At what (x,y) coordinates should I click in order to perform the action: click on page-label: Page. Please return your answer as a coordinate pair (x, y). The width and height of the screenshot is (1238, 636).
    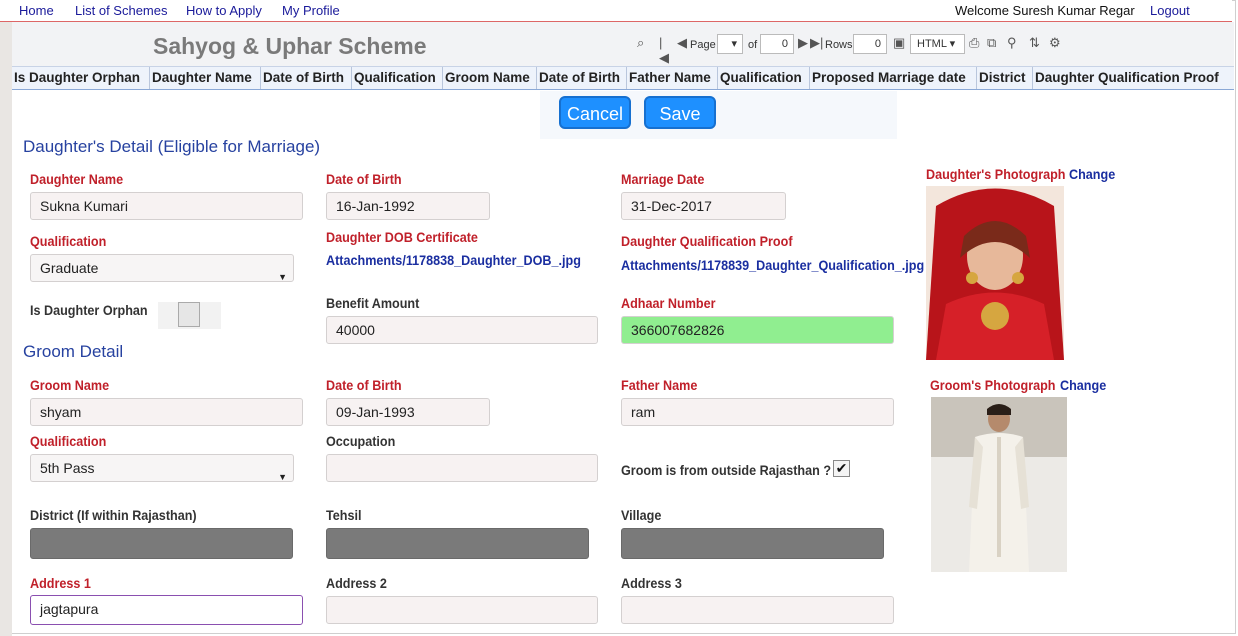
    Looking at the image, I should click on (703, 45).